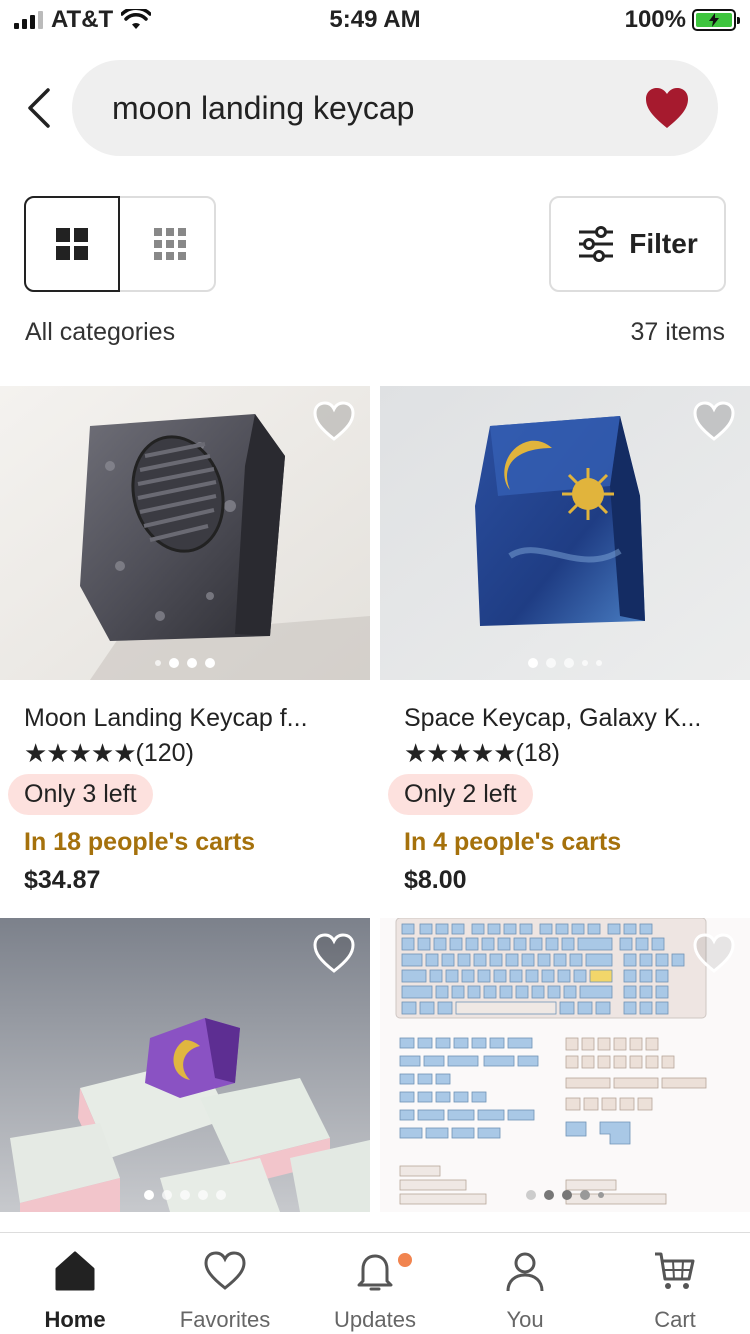 Image resolution: width=750 pixels, height=1334 pixels. I want to click on back-arrow-icon, so click(42, 108).